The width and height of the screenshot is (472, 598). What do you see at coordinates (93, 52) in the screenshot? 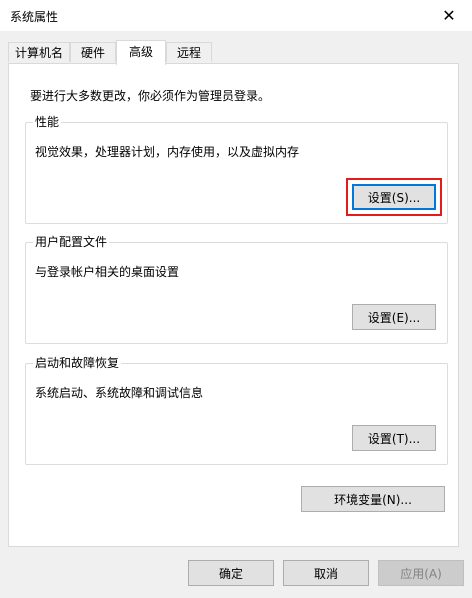
I see `tab-hardware: 硬件` at bounding box center [93, 52].